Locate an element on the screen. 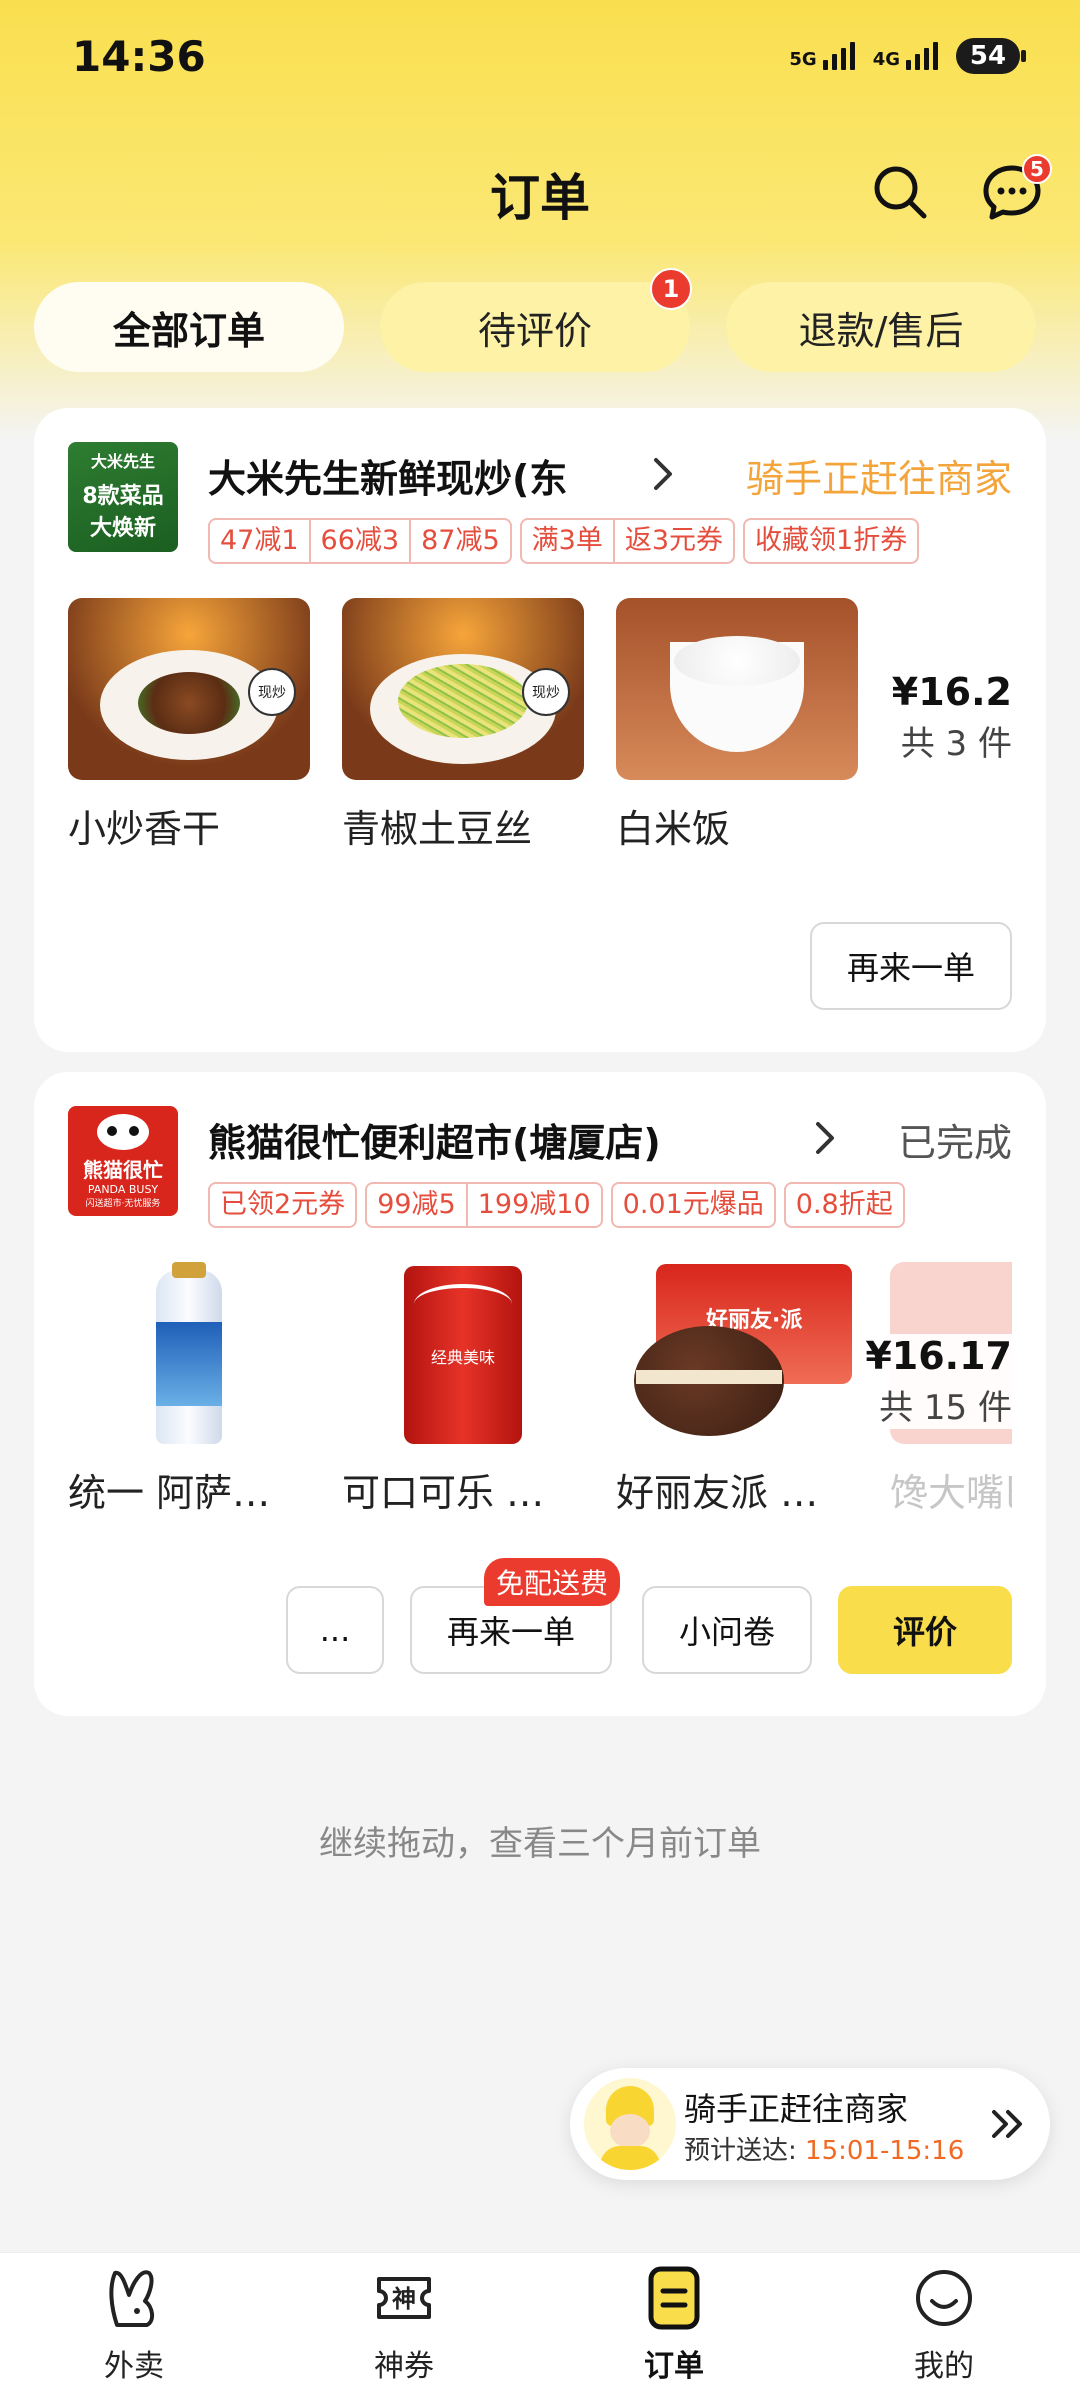 Image resolution: width=1080 pixels, height=2401 pixels. store-name: 大米先生新鲜现炒(东 is located at coordinates (387, 475).